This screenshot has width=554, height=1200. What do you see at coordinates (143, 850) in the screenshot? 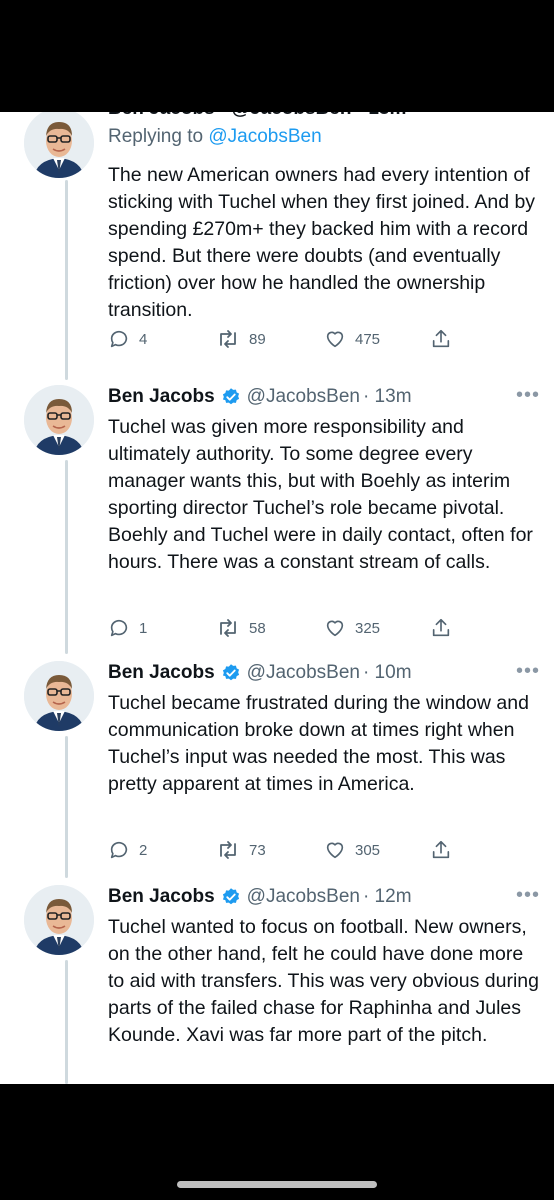
I see `reply-count: 2` at bounding box center [143, 850].